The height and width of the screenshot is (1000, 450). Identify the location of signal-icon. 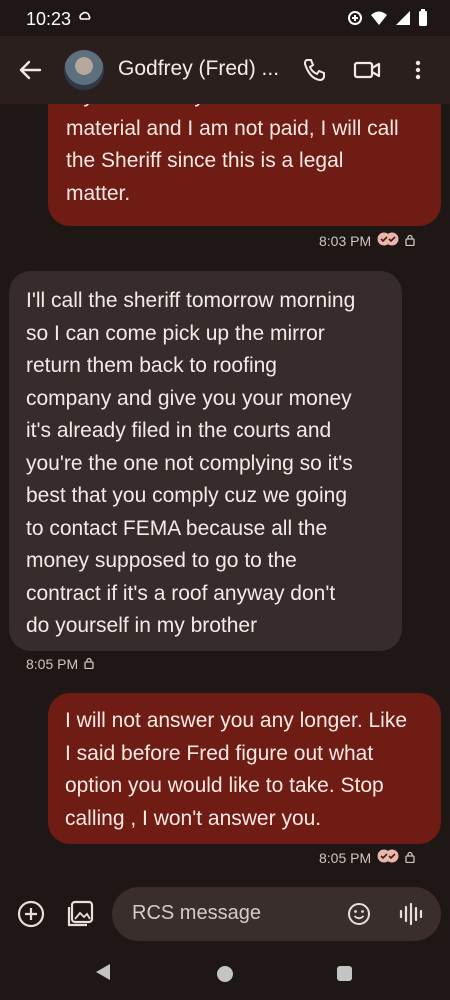
(403, 20).